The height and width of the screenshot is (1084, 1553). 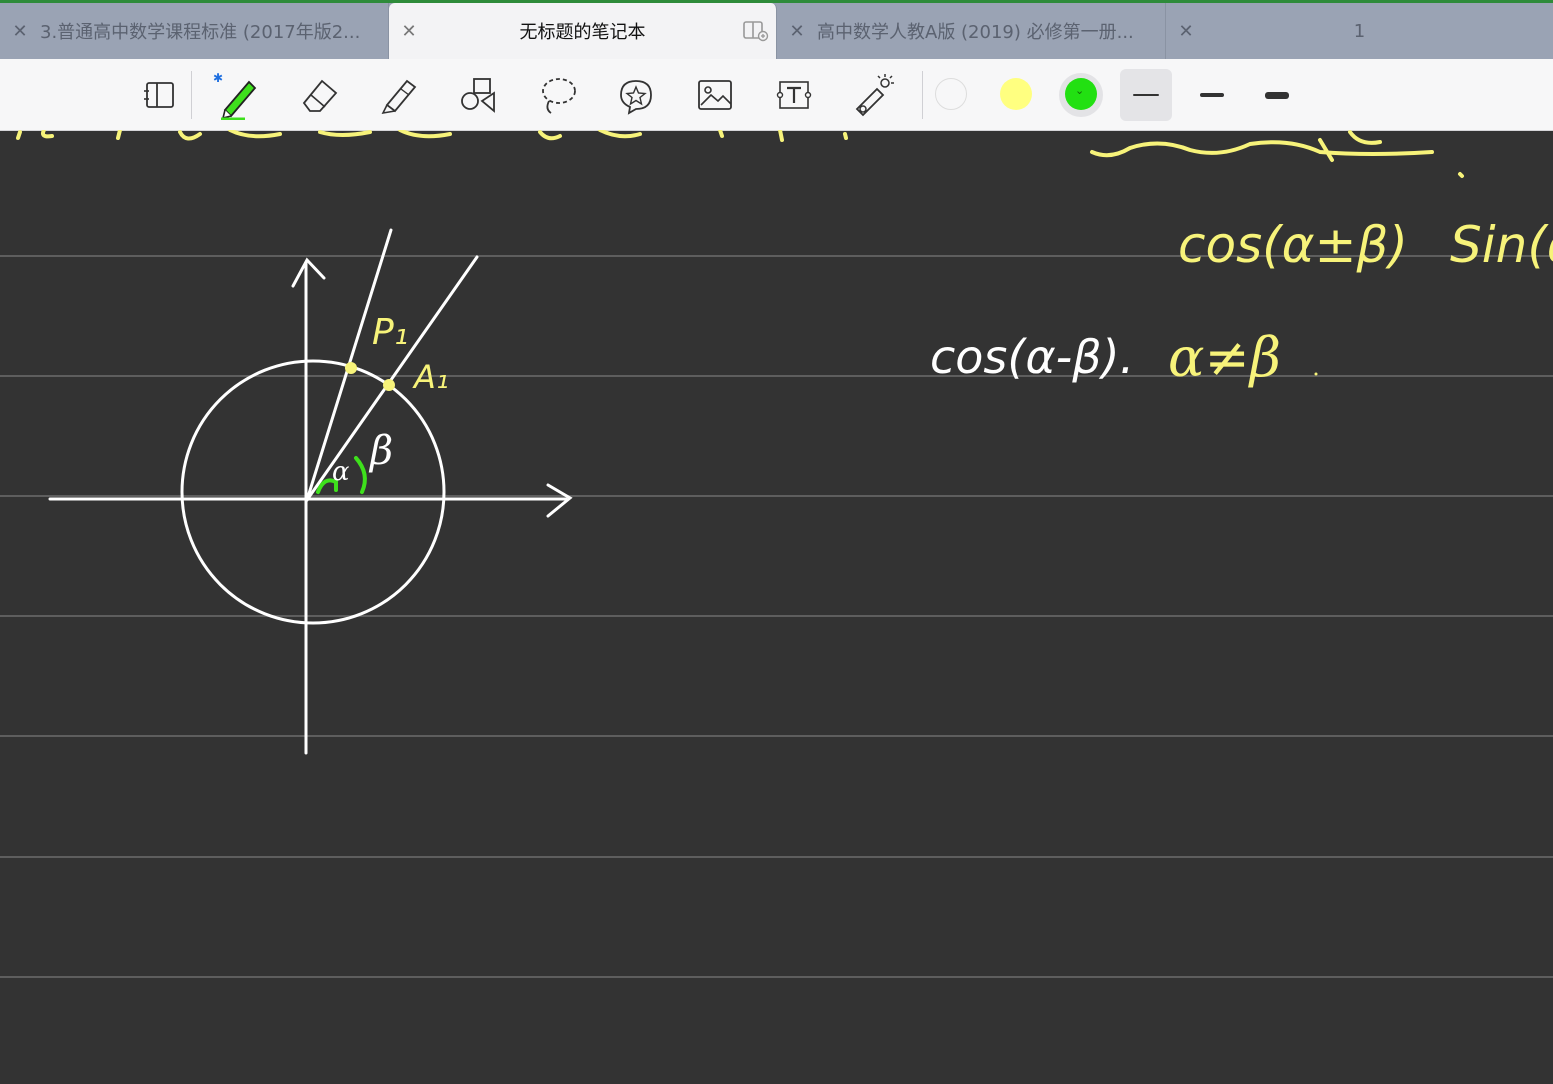 What do you see at coordinates (557, 95) in the screenshot?
I see `lasso-icon` at bounding box center [557, 95].